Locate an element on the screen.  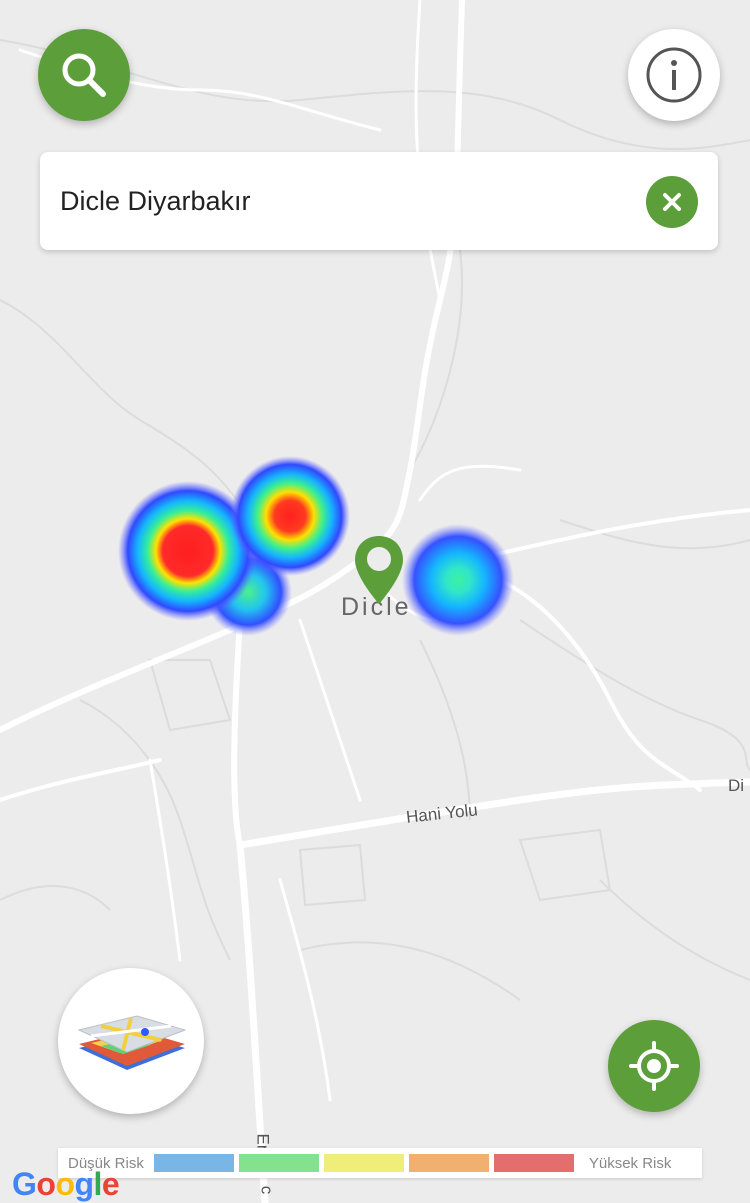
heat-spot-medium is located at coordinates (458, 580).